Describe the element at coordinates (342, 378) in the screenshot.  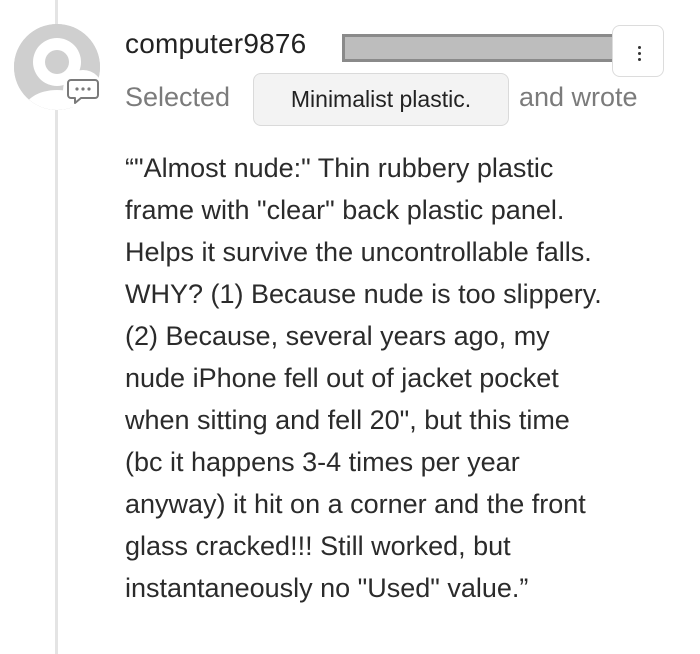
I see `comment-line: nude iPhone fell out of jacket pocket` at that location.